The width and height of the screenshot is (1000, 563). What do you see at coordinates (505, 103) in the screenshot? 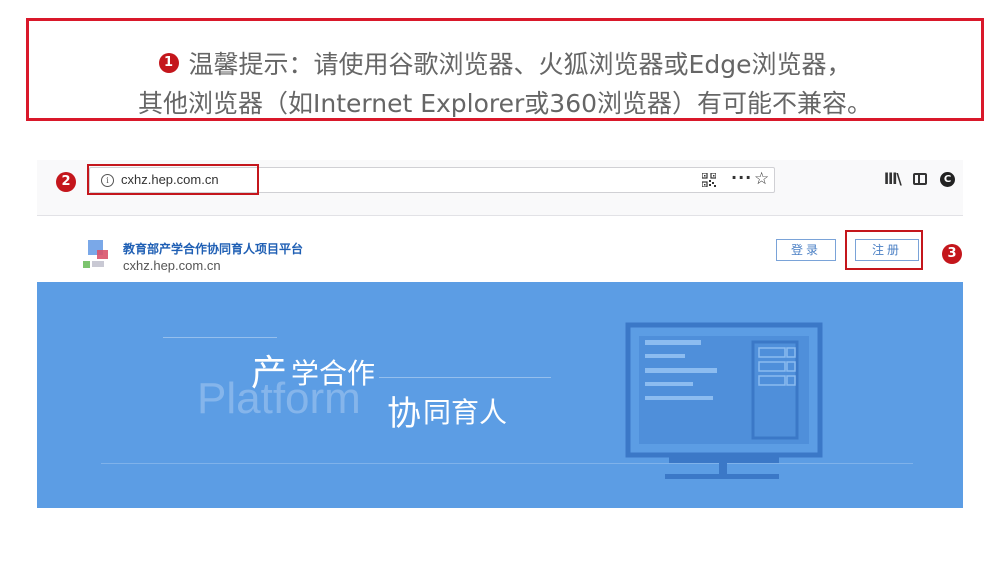
I see `notice-line-2: 其他浏览器（如Internet Explorer或360浏览器）有可能不兼容。` at bounding box center [505, 103].